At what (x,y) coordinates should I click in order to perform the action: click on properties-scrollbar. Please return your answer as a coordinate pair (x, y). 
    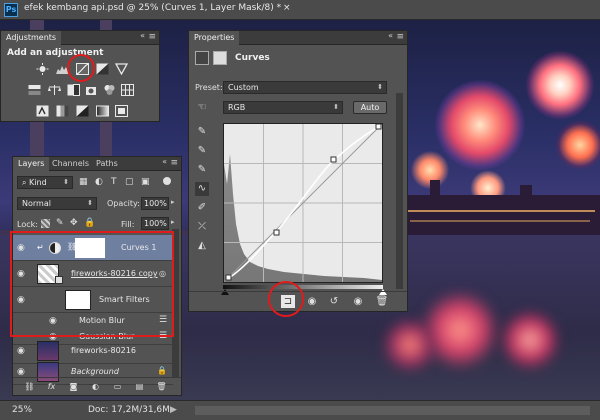
    Looking at the image, I should click on (399, 191).